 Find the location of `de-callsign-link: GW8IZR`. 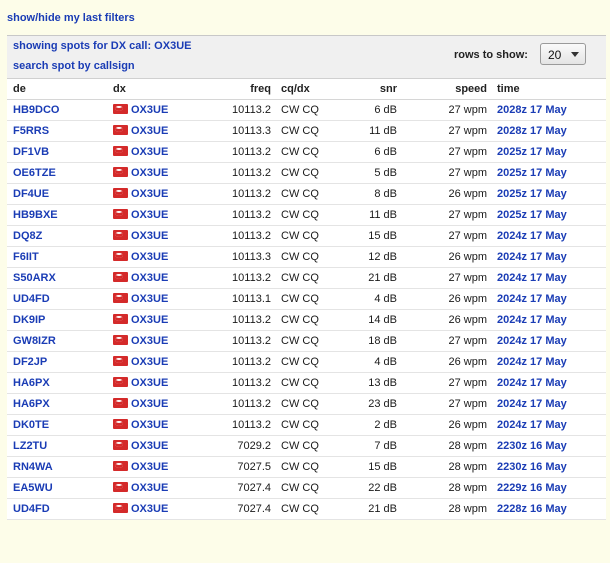

de-callsign-link: GW8IZR is located at coordinates (34, 341).